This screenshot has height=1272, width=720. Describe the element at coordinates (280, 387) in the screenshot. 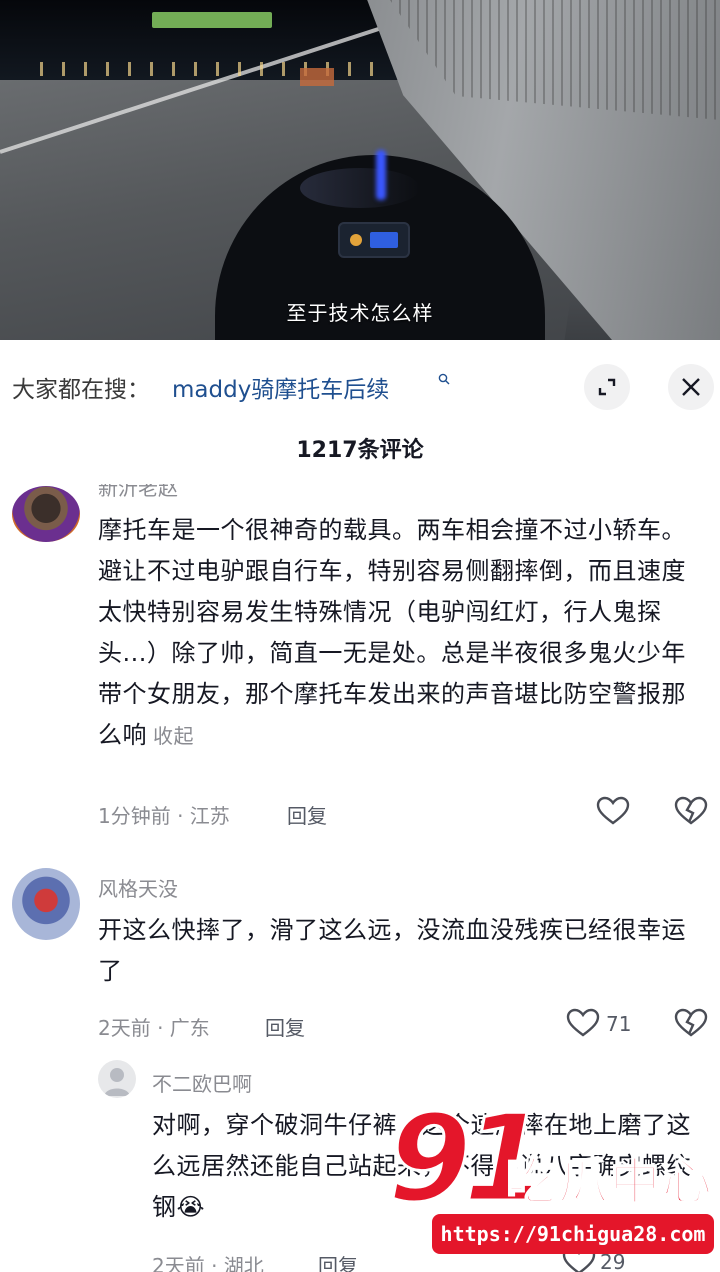

I see `search-suggestion-link: maddy骑摩托车后续` at that location.